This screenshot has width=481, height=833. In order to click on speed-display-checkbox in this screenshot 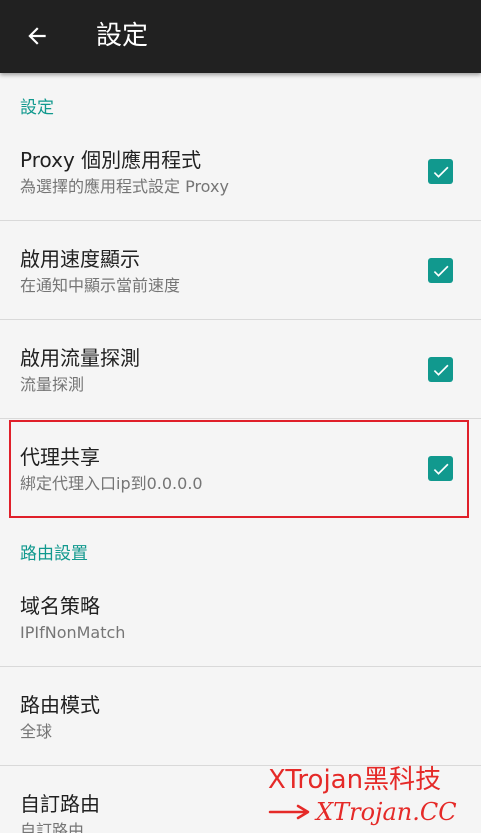, I will do `click(440, 270)`.